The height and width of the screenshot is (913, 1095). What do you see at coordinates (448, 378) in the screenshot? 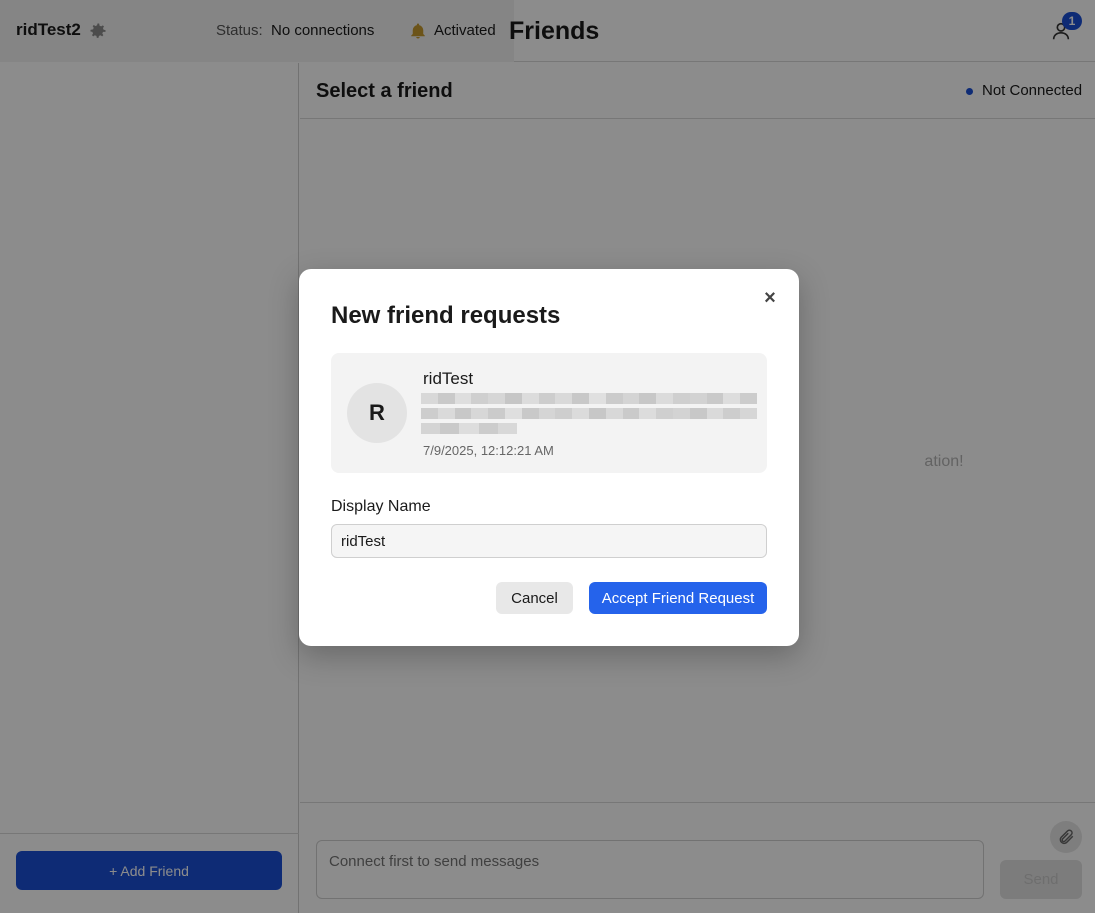
I see `requester-name: ridTest` at bounding box center [448, 378].